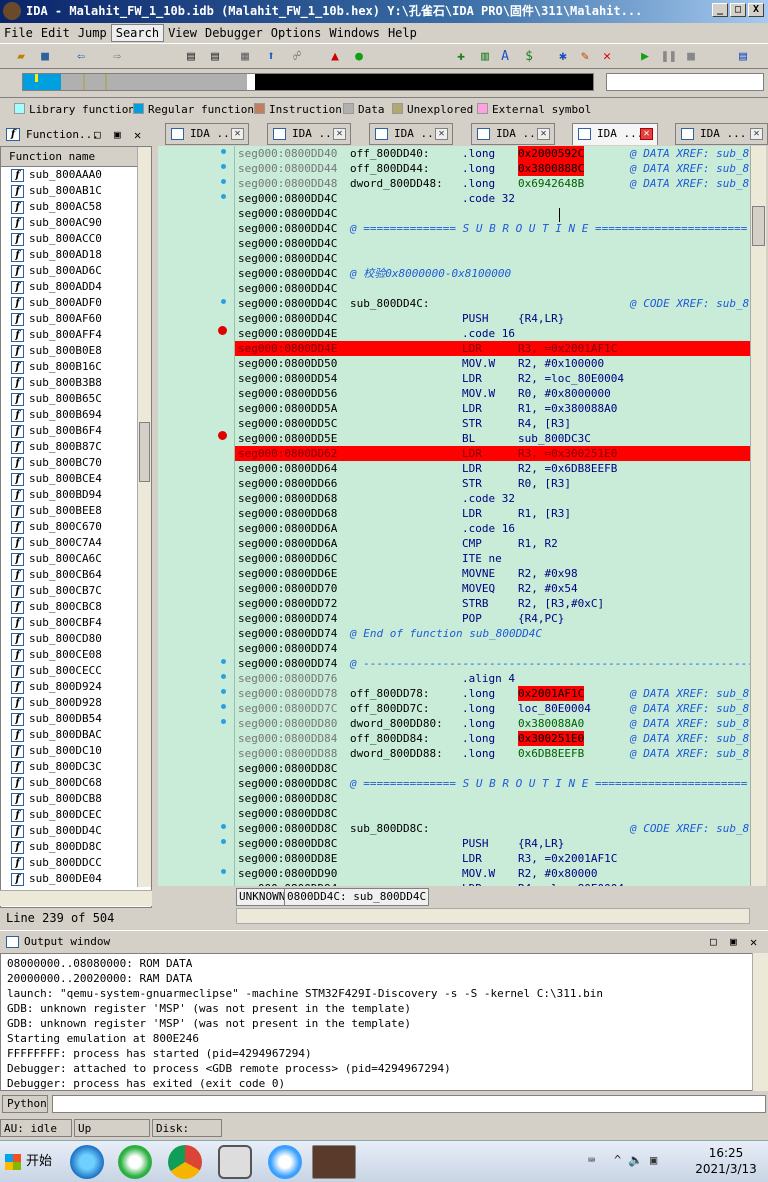 This screenshot has height=1182, width=768. I want to click on code-line: seg000:0800DD74 POP {R4,PC}, so click(492, 618).